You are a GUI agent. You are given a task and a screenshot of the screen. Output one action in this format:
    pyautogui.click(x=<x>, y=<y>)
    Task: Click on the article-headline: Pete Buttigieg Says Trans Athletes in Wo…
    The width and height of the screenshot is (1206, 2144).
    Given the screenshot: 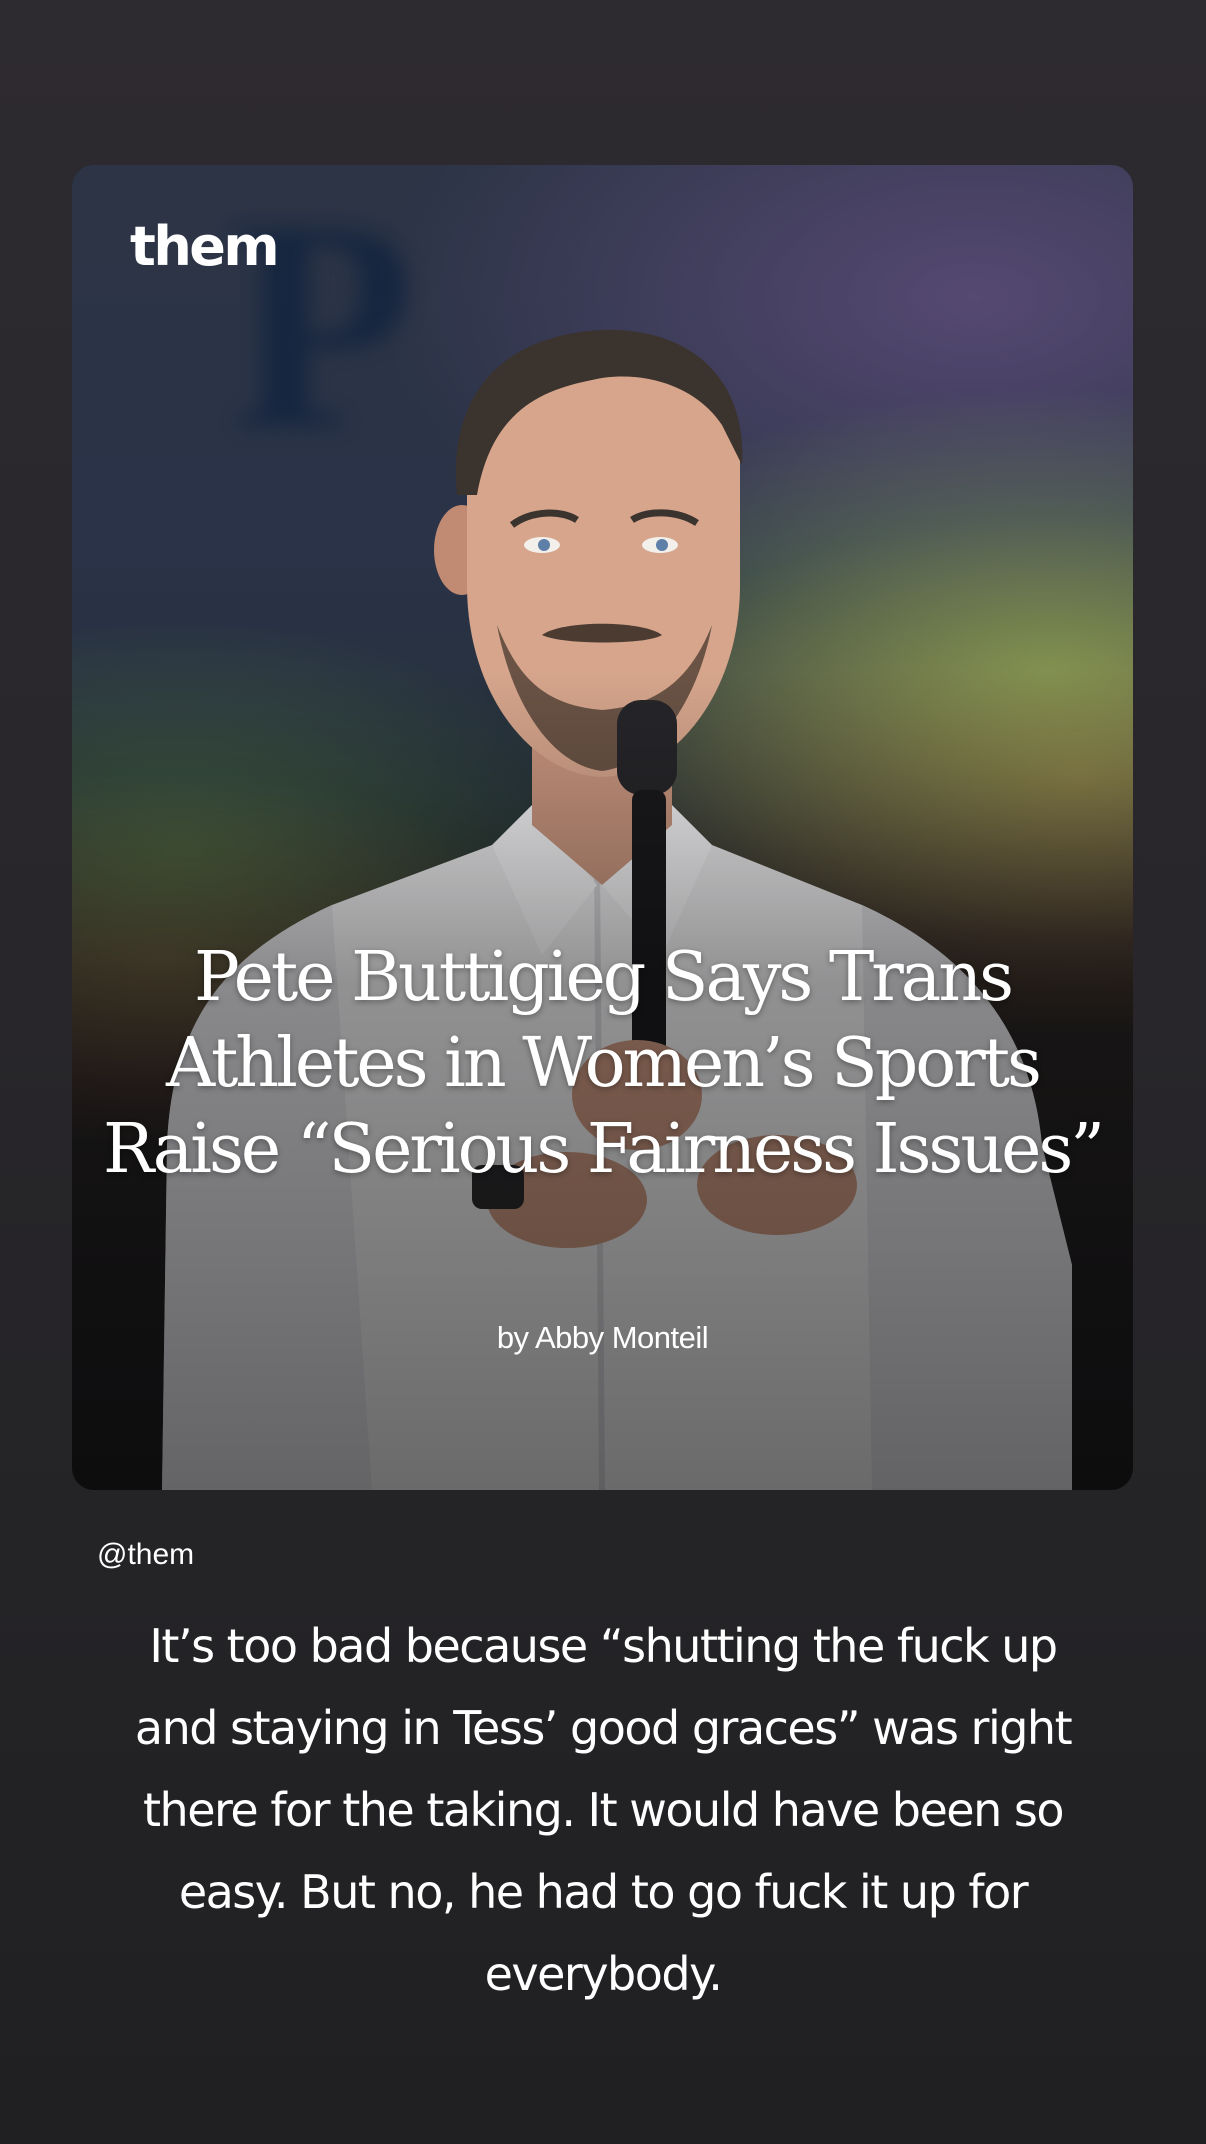 What is the action you would take?
    pyautogui.click(x=603, y=1063)
    